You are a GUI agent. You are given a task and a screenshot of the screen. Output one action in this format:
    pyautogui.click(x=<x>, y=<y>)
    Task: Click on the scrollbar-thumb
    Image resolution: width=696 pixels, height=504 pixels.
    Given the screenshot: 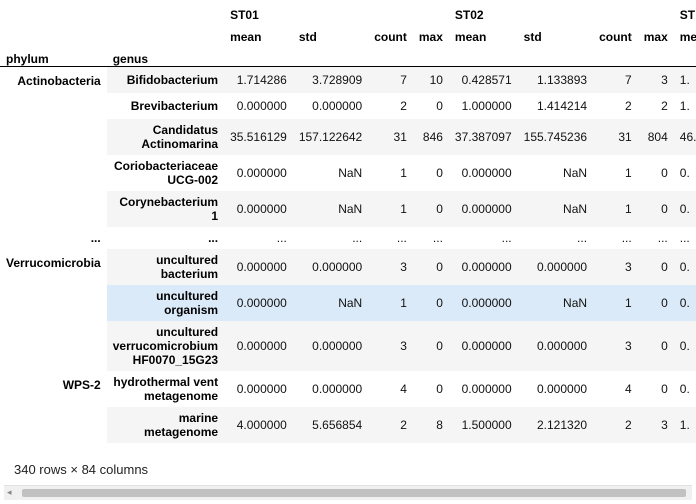 What is the action you would take?
    pyautogui.click(x=354, y=493)
    